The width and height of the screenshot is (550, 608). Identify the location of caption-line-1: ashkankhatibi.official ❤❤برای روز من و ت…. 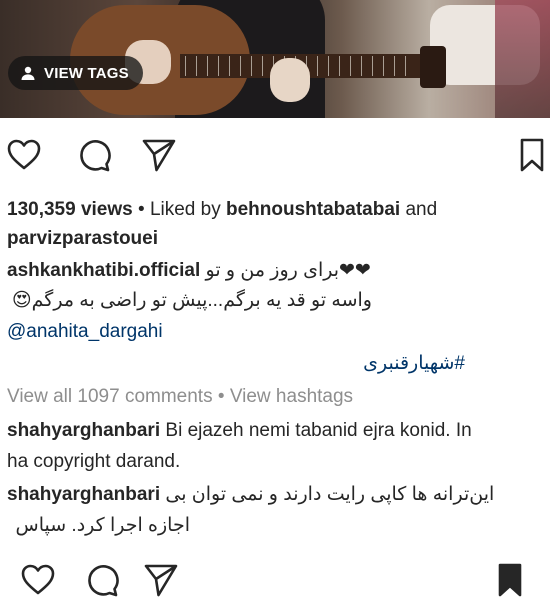
(189, 271).